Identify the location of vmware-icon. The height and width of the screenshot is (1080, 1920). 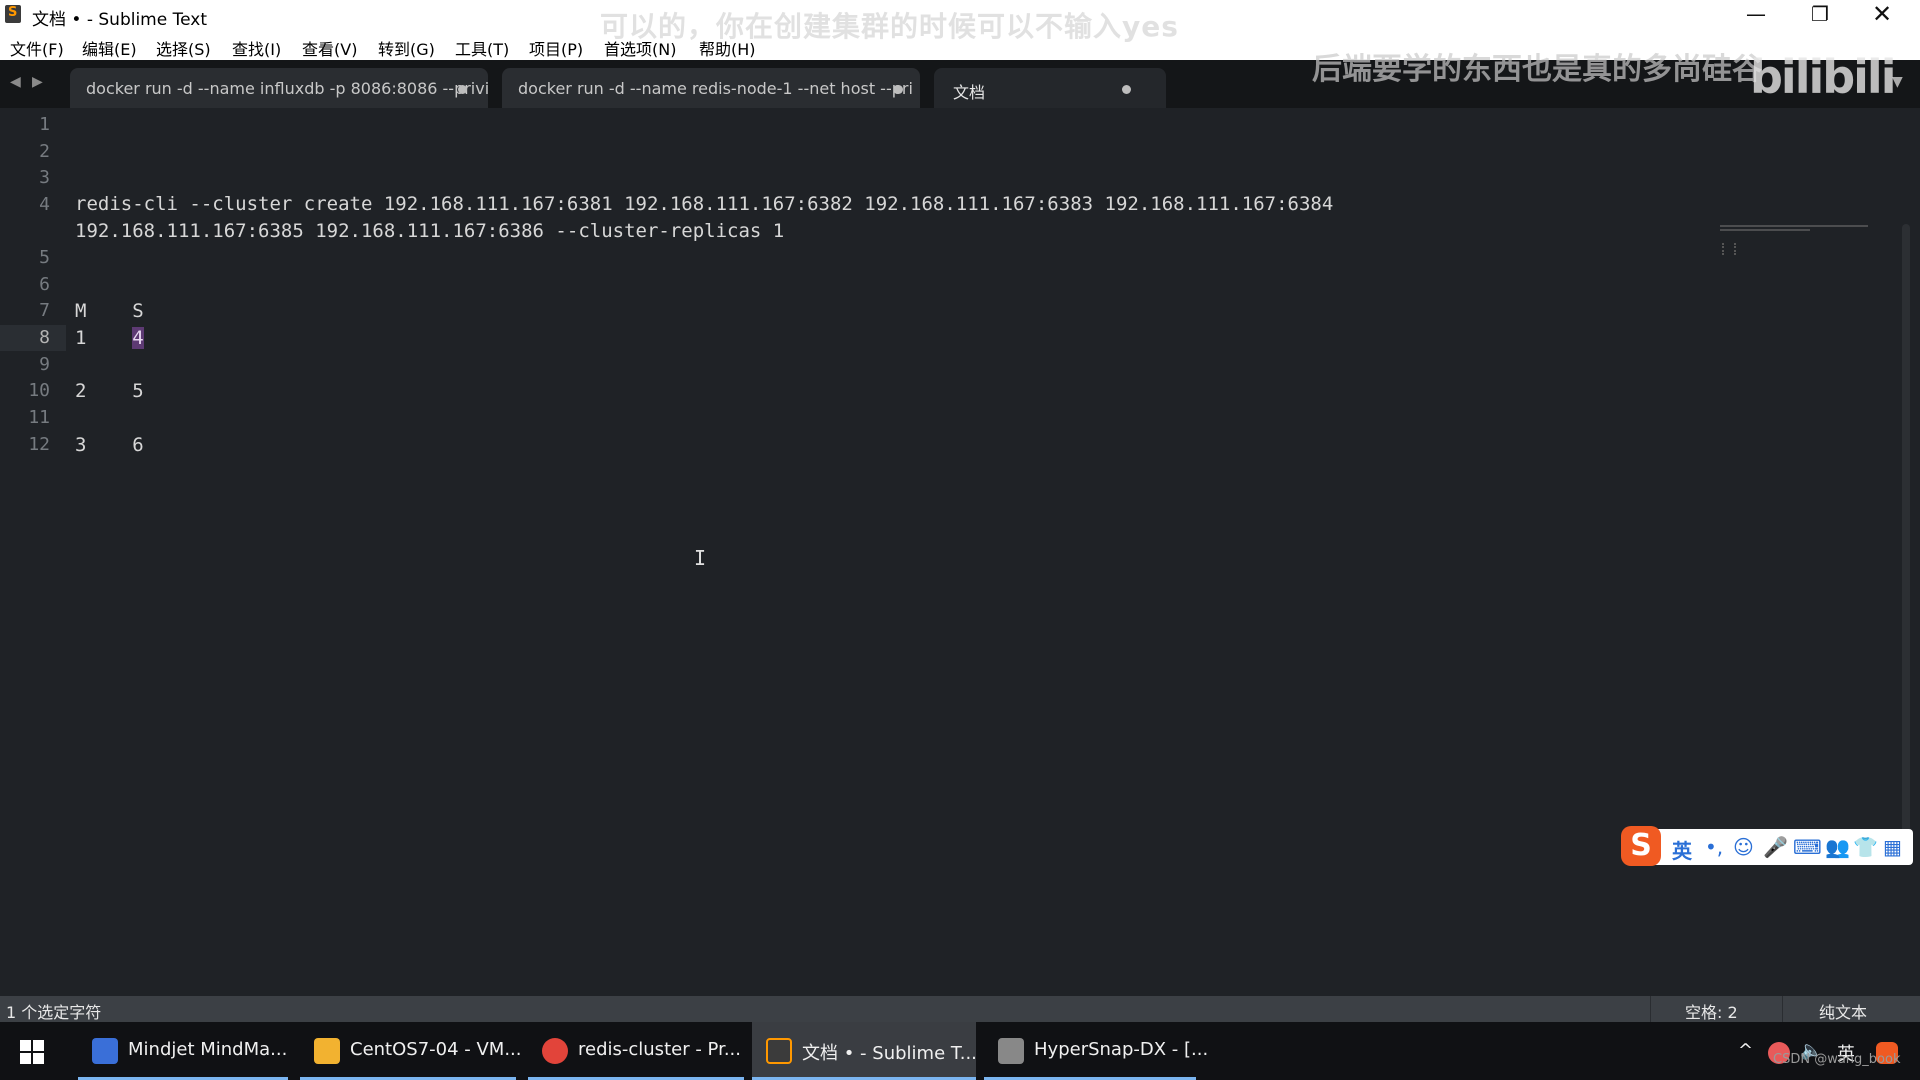
(327, 1051).